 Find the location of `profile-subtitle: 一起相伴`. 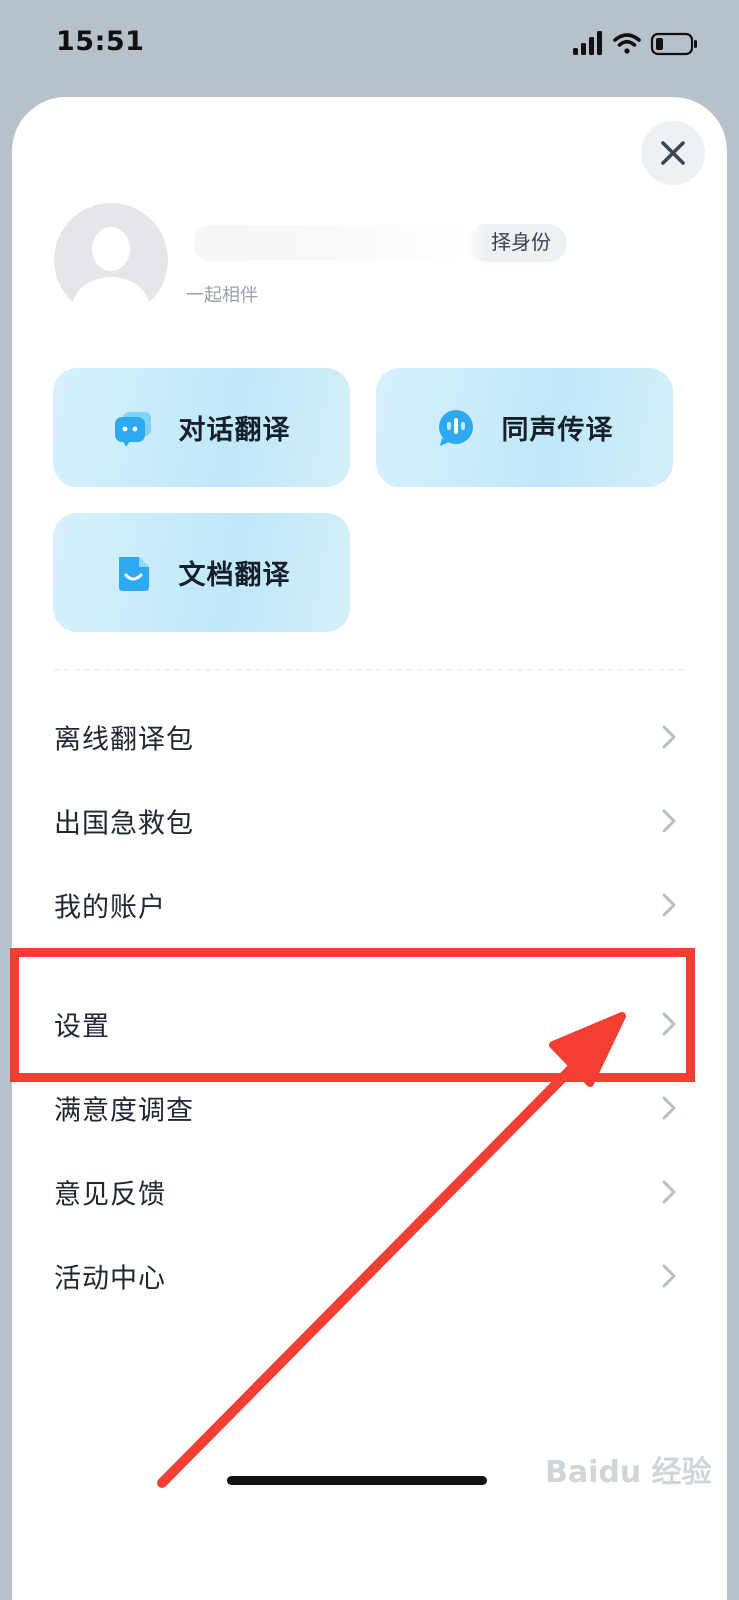

profile-subtitle: 一起相伴 is located at coordinates (222, 295).